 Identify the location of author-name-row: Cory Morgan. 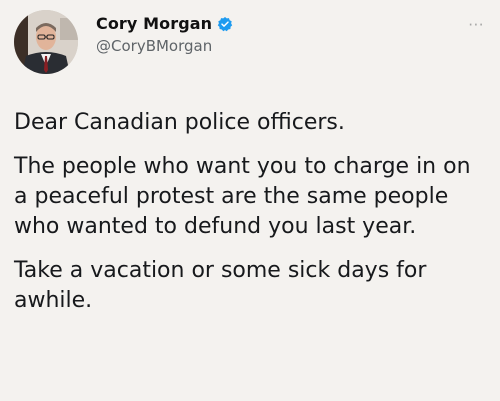
(164, 23).